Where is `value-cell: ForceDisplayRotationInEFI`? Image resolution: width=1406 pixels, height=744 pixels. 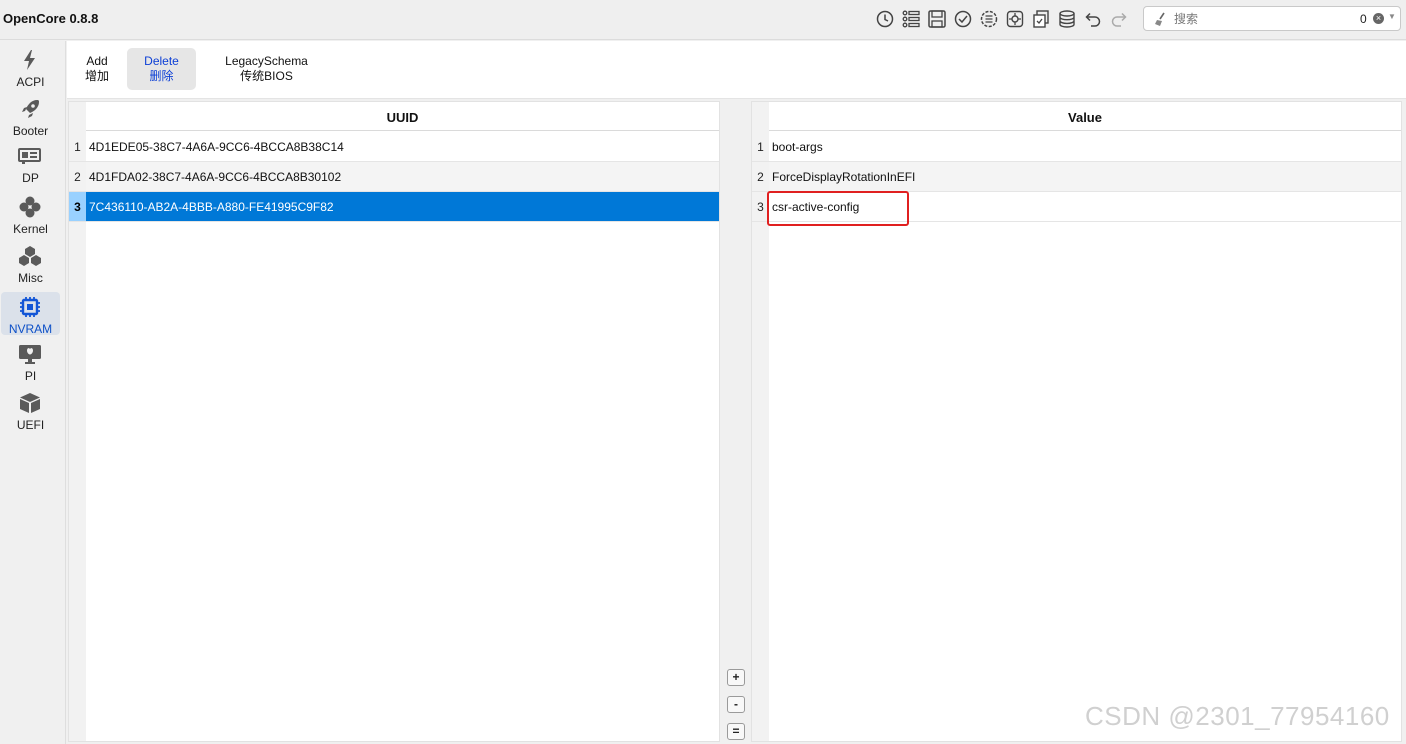 value-cell: ForceDisplayRotationInEFI is located at coordinates (1085, 177).